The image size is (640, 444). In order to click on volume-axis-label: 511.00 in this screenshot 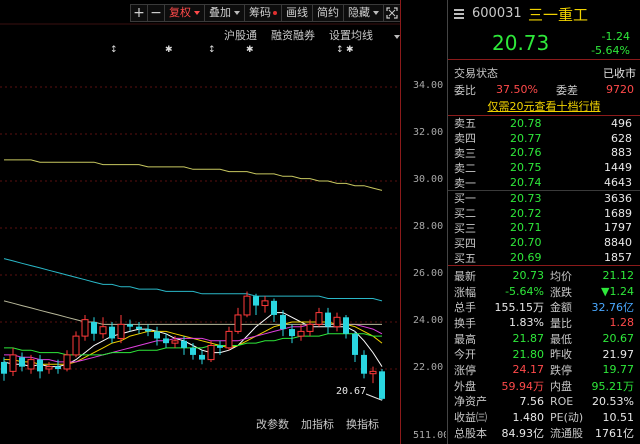, I will do `click(429, 435)`.